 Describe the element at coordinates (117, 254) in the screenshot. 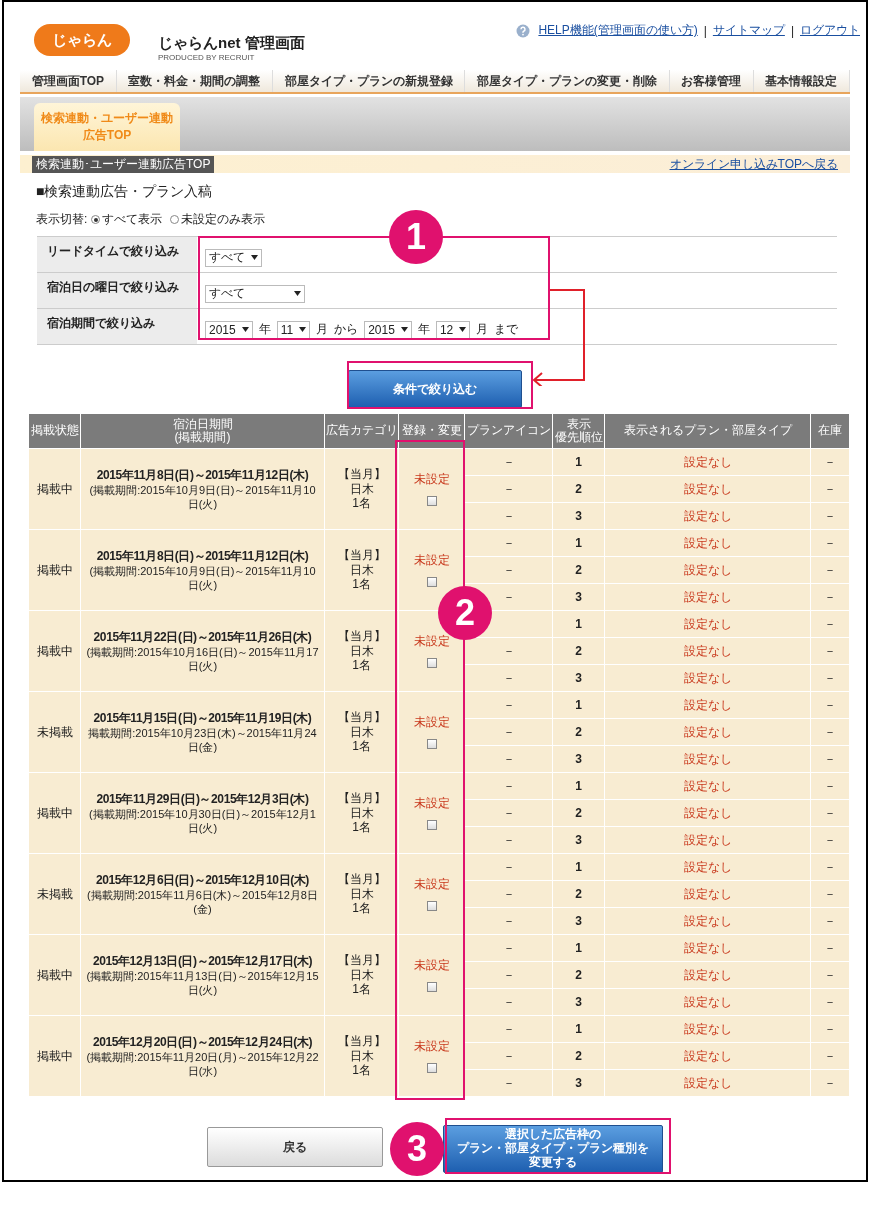

I see `filter-label: リードタイムで絞り込み` at that location.